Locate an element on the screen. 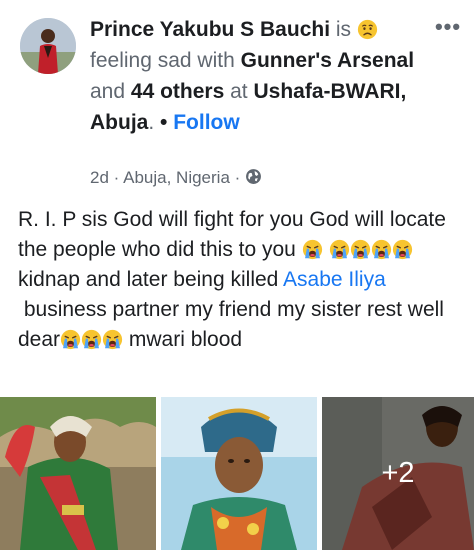 This screenshot has width=474, height=550. post-place: Abuja, Nigeria is located at coordinates (176, 177).